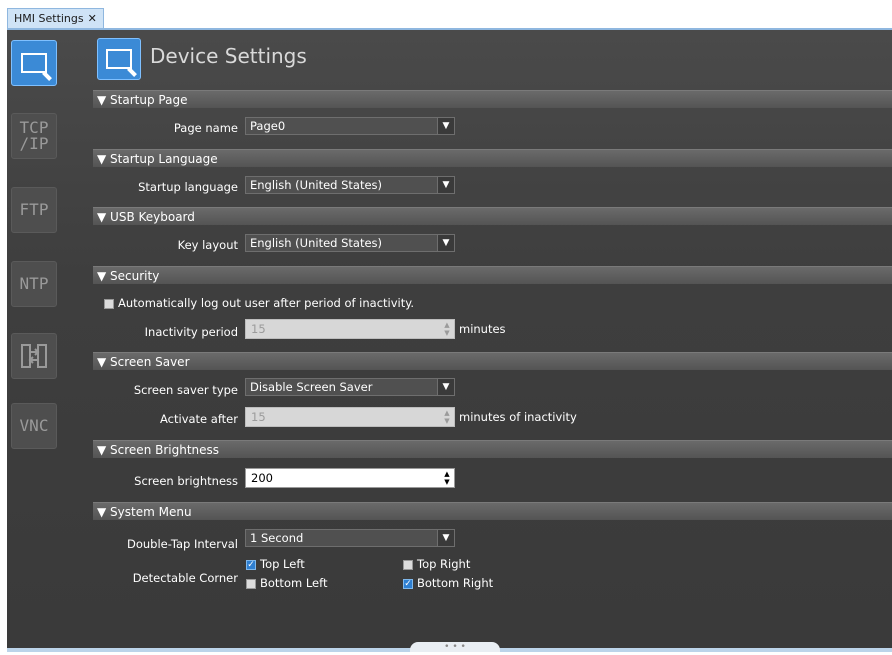  I want to click on key-layout-select: English (United States) ▼, so click(350, 243).